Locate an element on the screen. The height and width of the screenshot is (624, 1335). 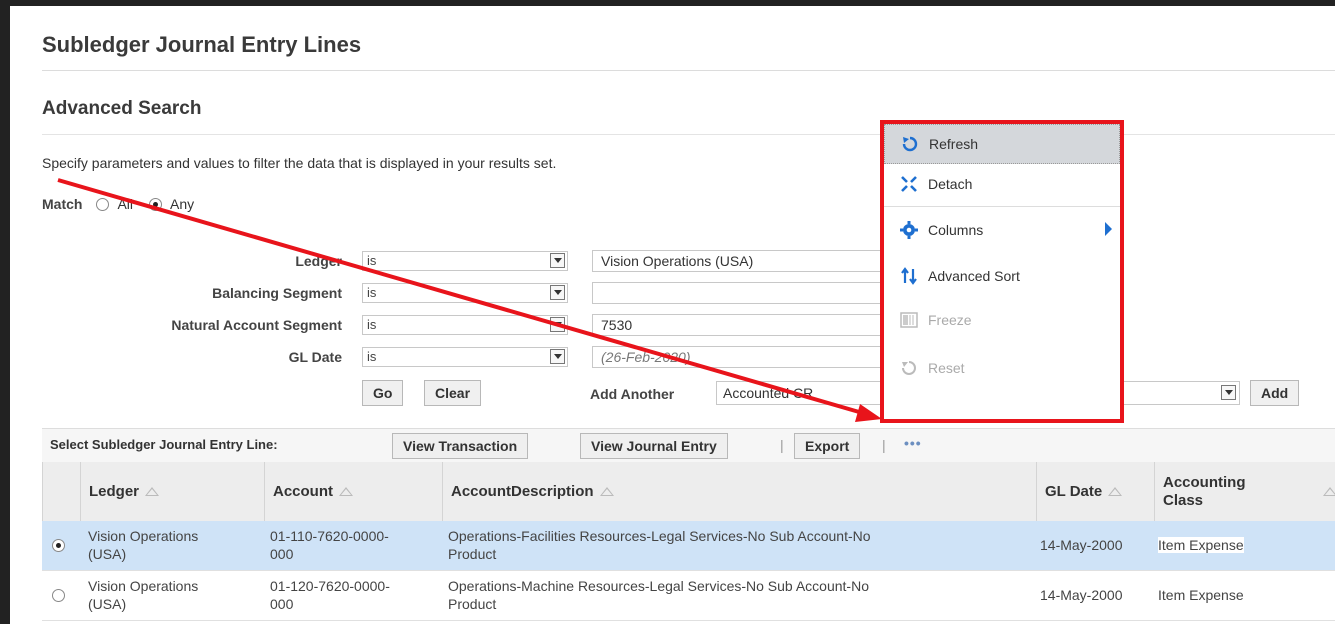
match-all-radio is located at coordinates (103, 204).